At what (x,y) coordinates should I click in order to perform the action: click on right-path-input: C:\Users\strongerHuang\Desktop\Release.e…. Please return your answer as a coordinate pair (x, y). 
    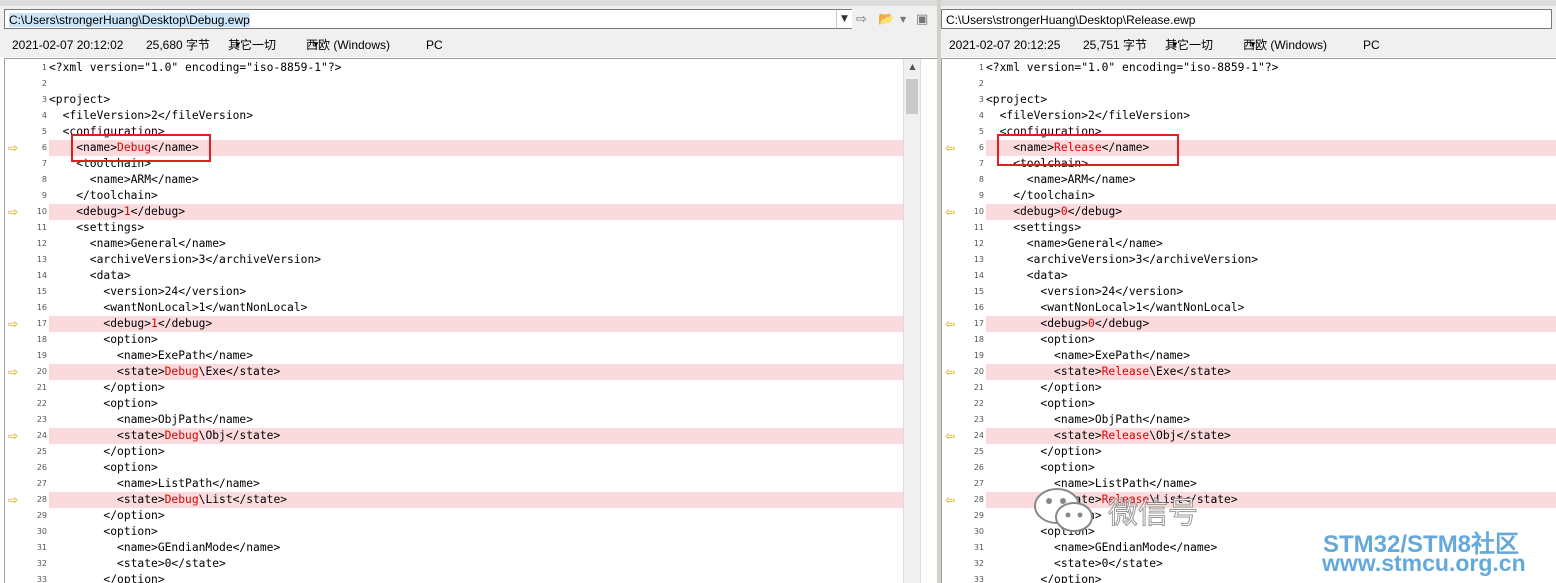
    Looking at the image, I should click on (1246, 19).